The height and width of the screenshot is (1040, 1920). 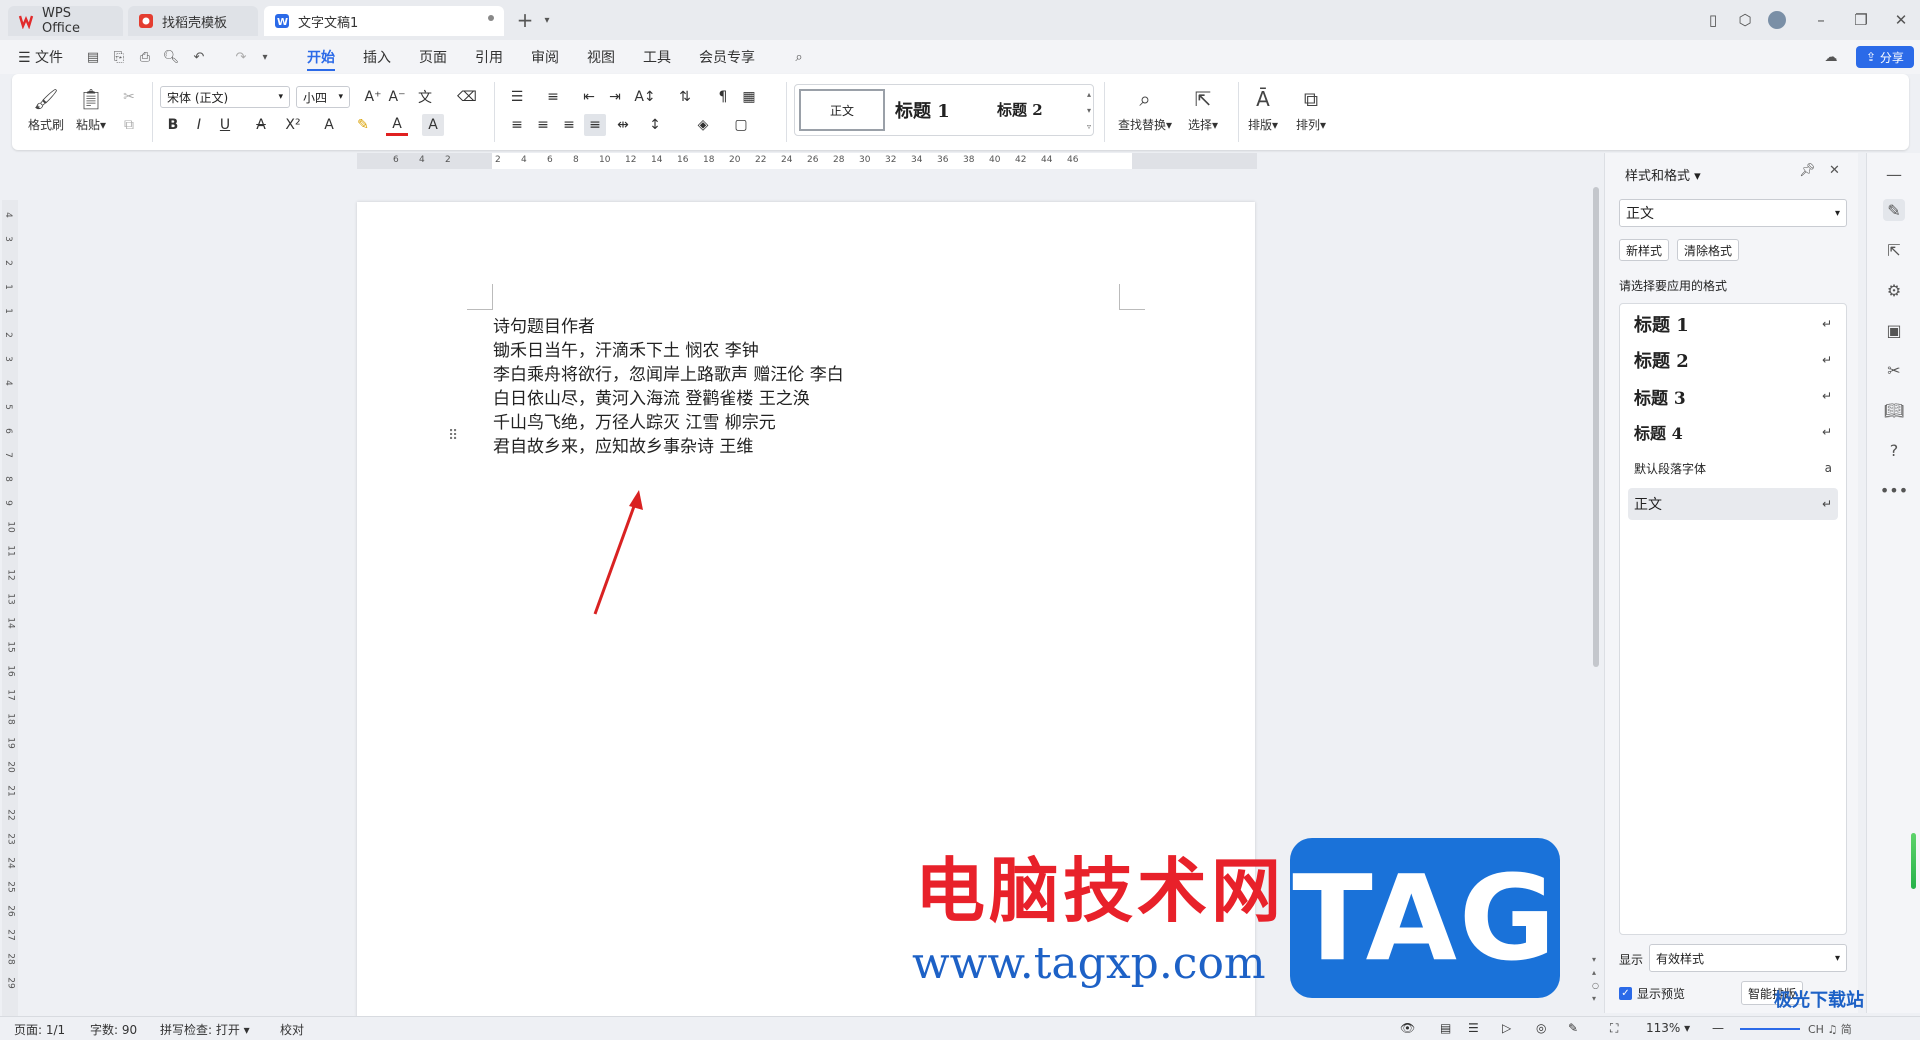 What do you see at coordinates (655, 125) in the screenshot?
I see `line-spacing-icon: ↕` at bounding box center [655, 125].